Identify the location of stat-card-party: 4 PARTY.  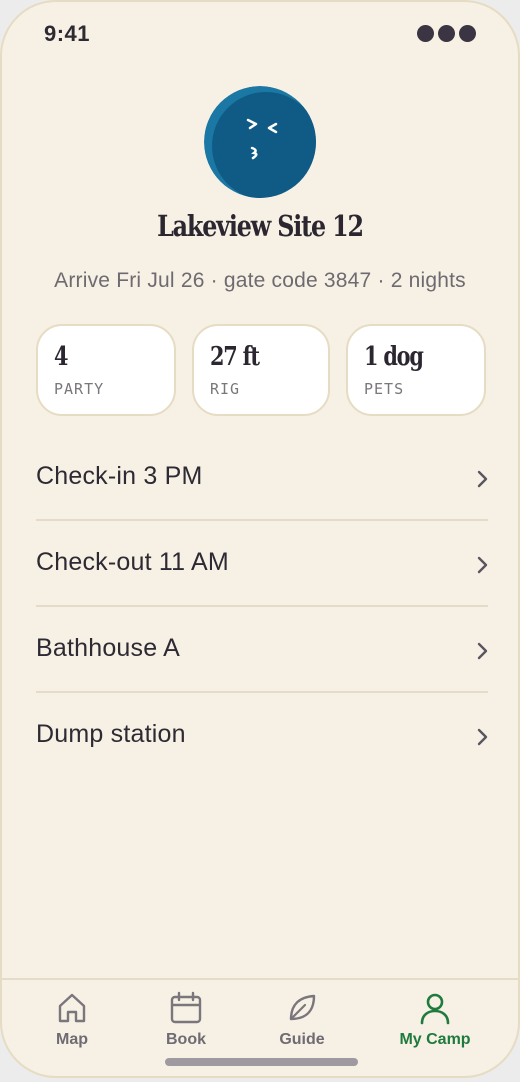
(106, 370).